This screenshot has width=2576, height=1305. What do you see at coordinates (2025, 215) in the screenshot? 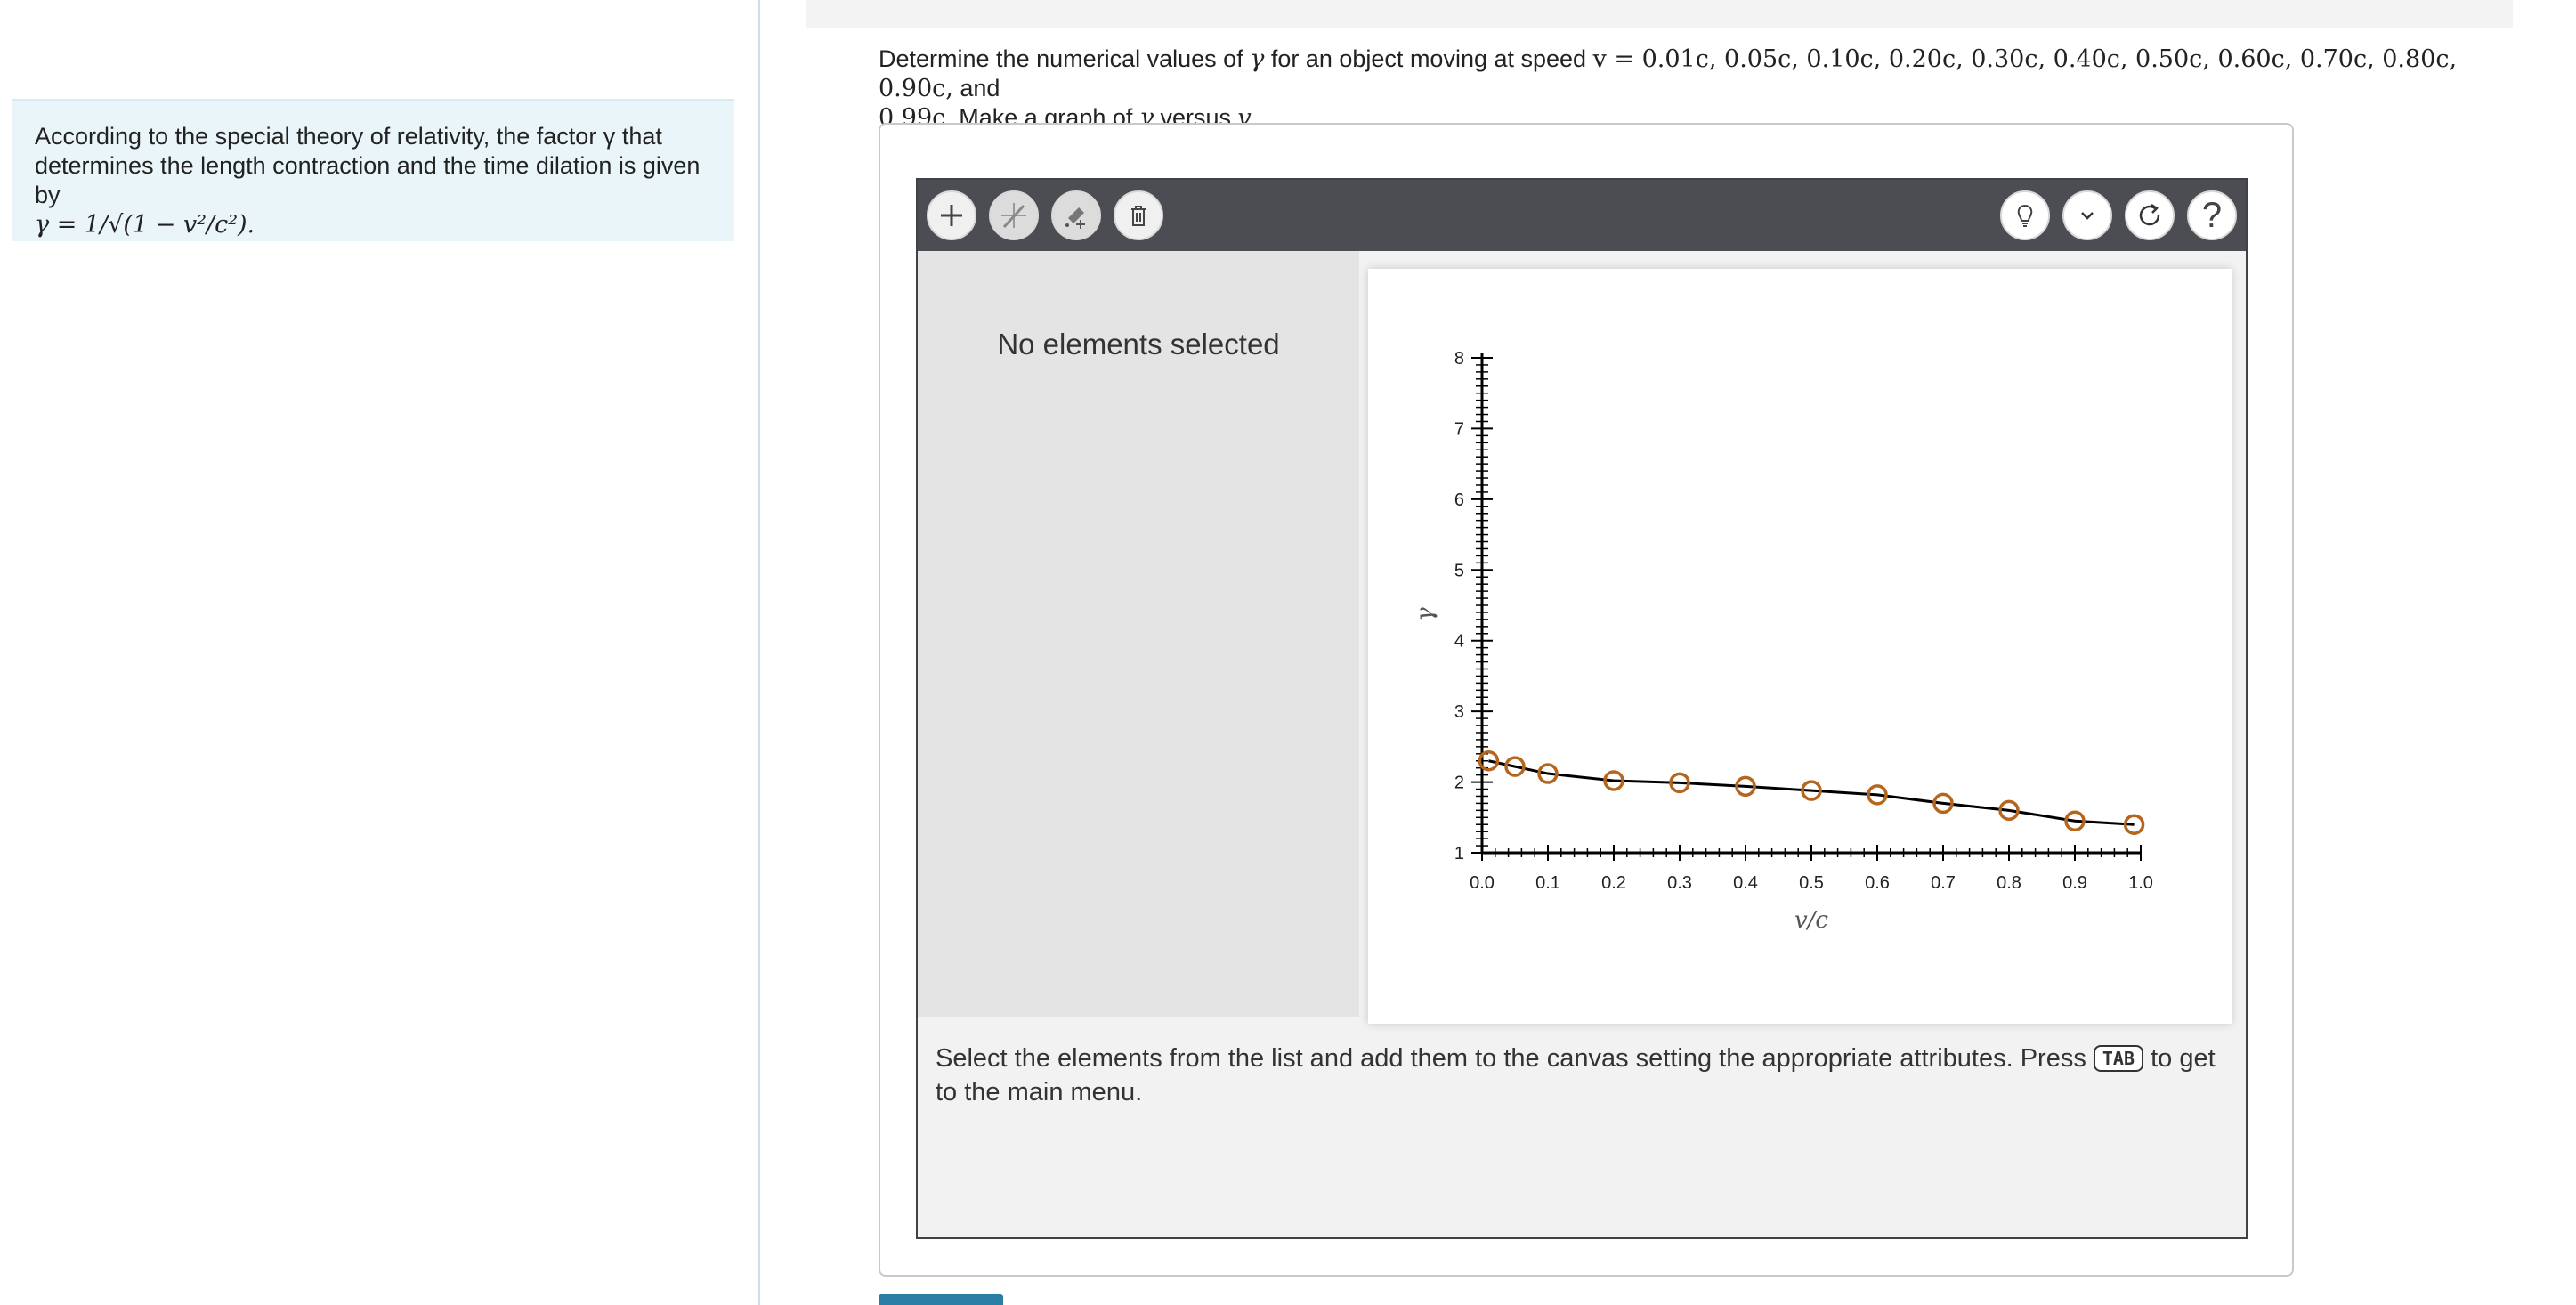
I see `hint-lightbulb-icon` at bounding box center [2025, 215].